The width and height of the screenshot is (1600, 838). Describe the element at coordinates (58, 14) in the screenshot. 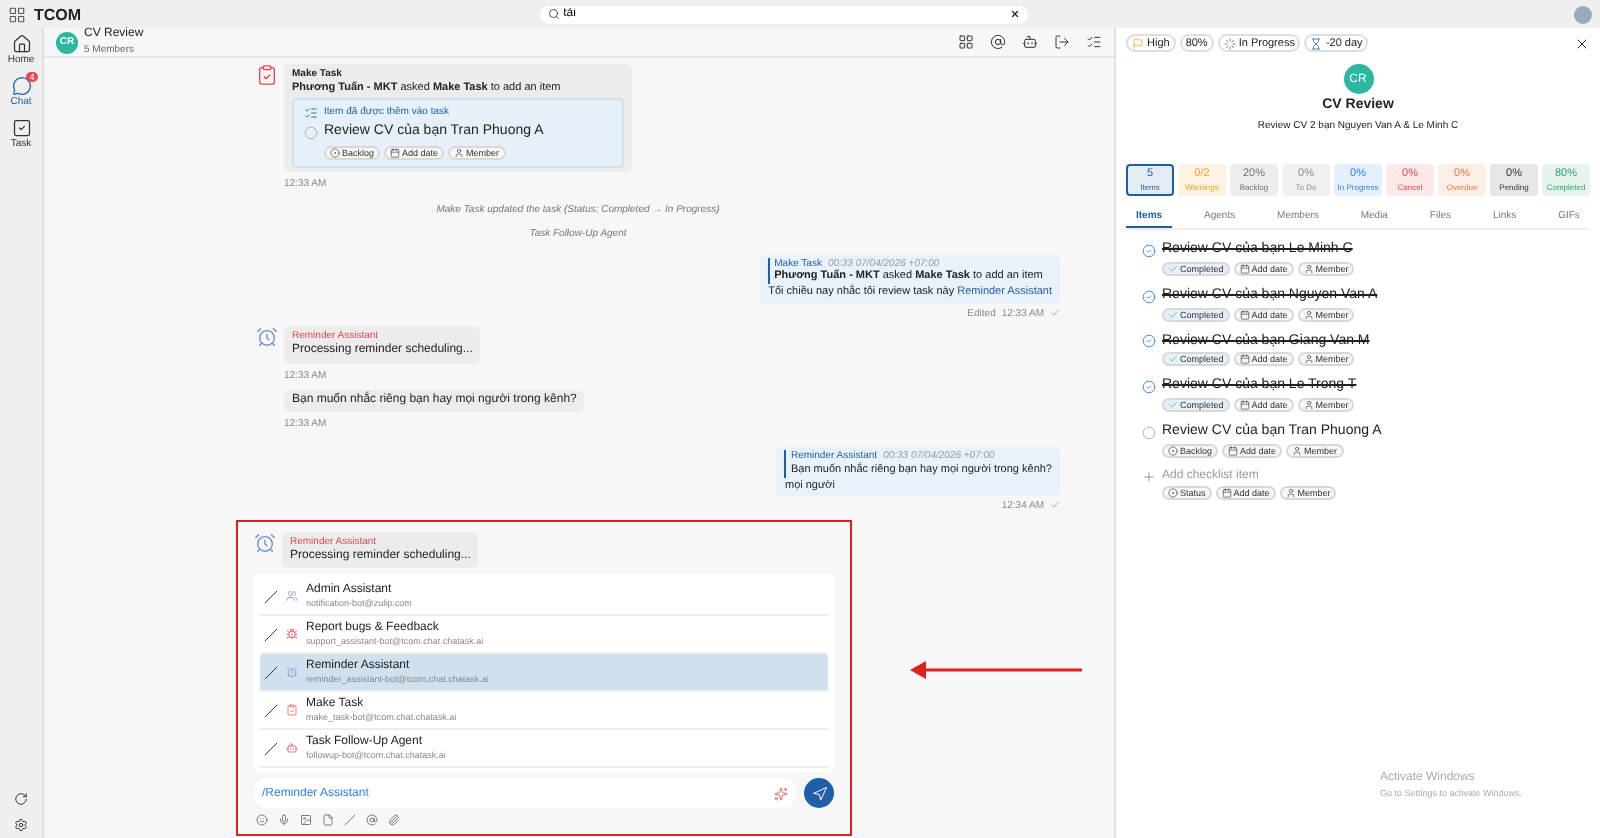

I see `app-name: TCOM` at that location.